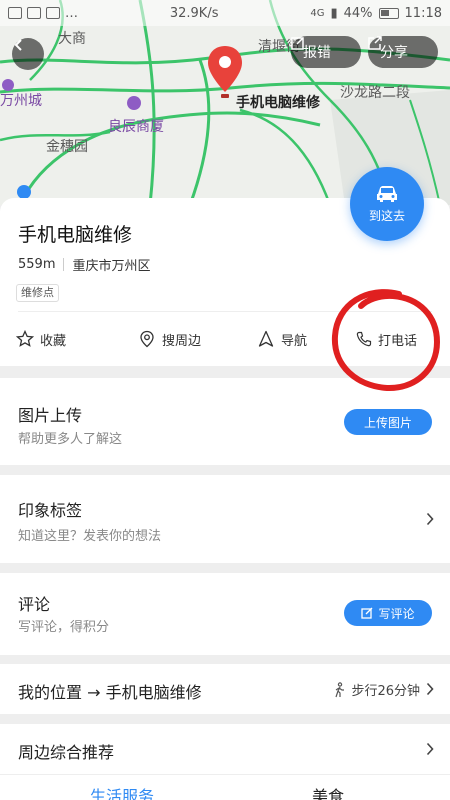  I want to click on map-pin-label: 手机电脑维修, so click(278, 103).